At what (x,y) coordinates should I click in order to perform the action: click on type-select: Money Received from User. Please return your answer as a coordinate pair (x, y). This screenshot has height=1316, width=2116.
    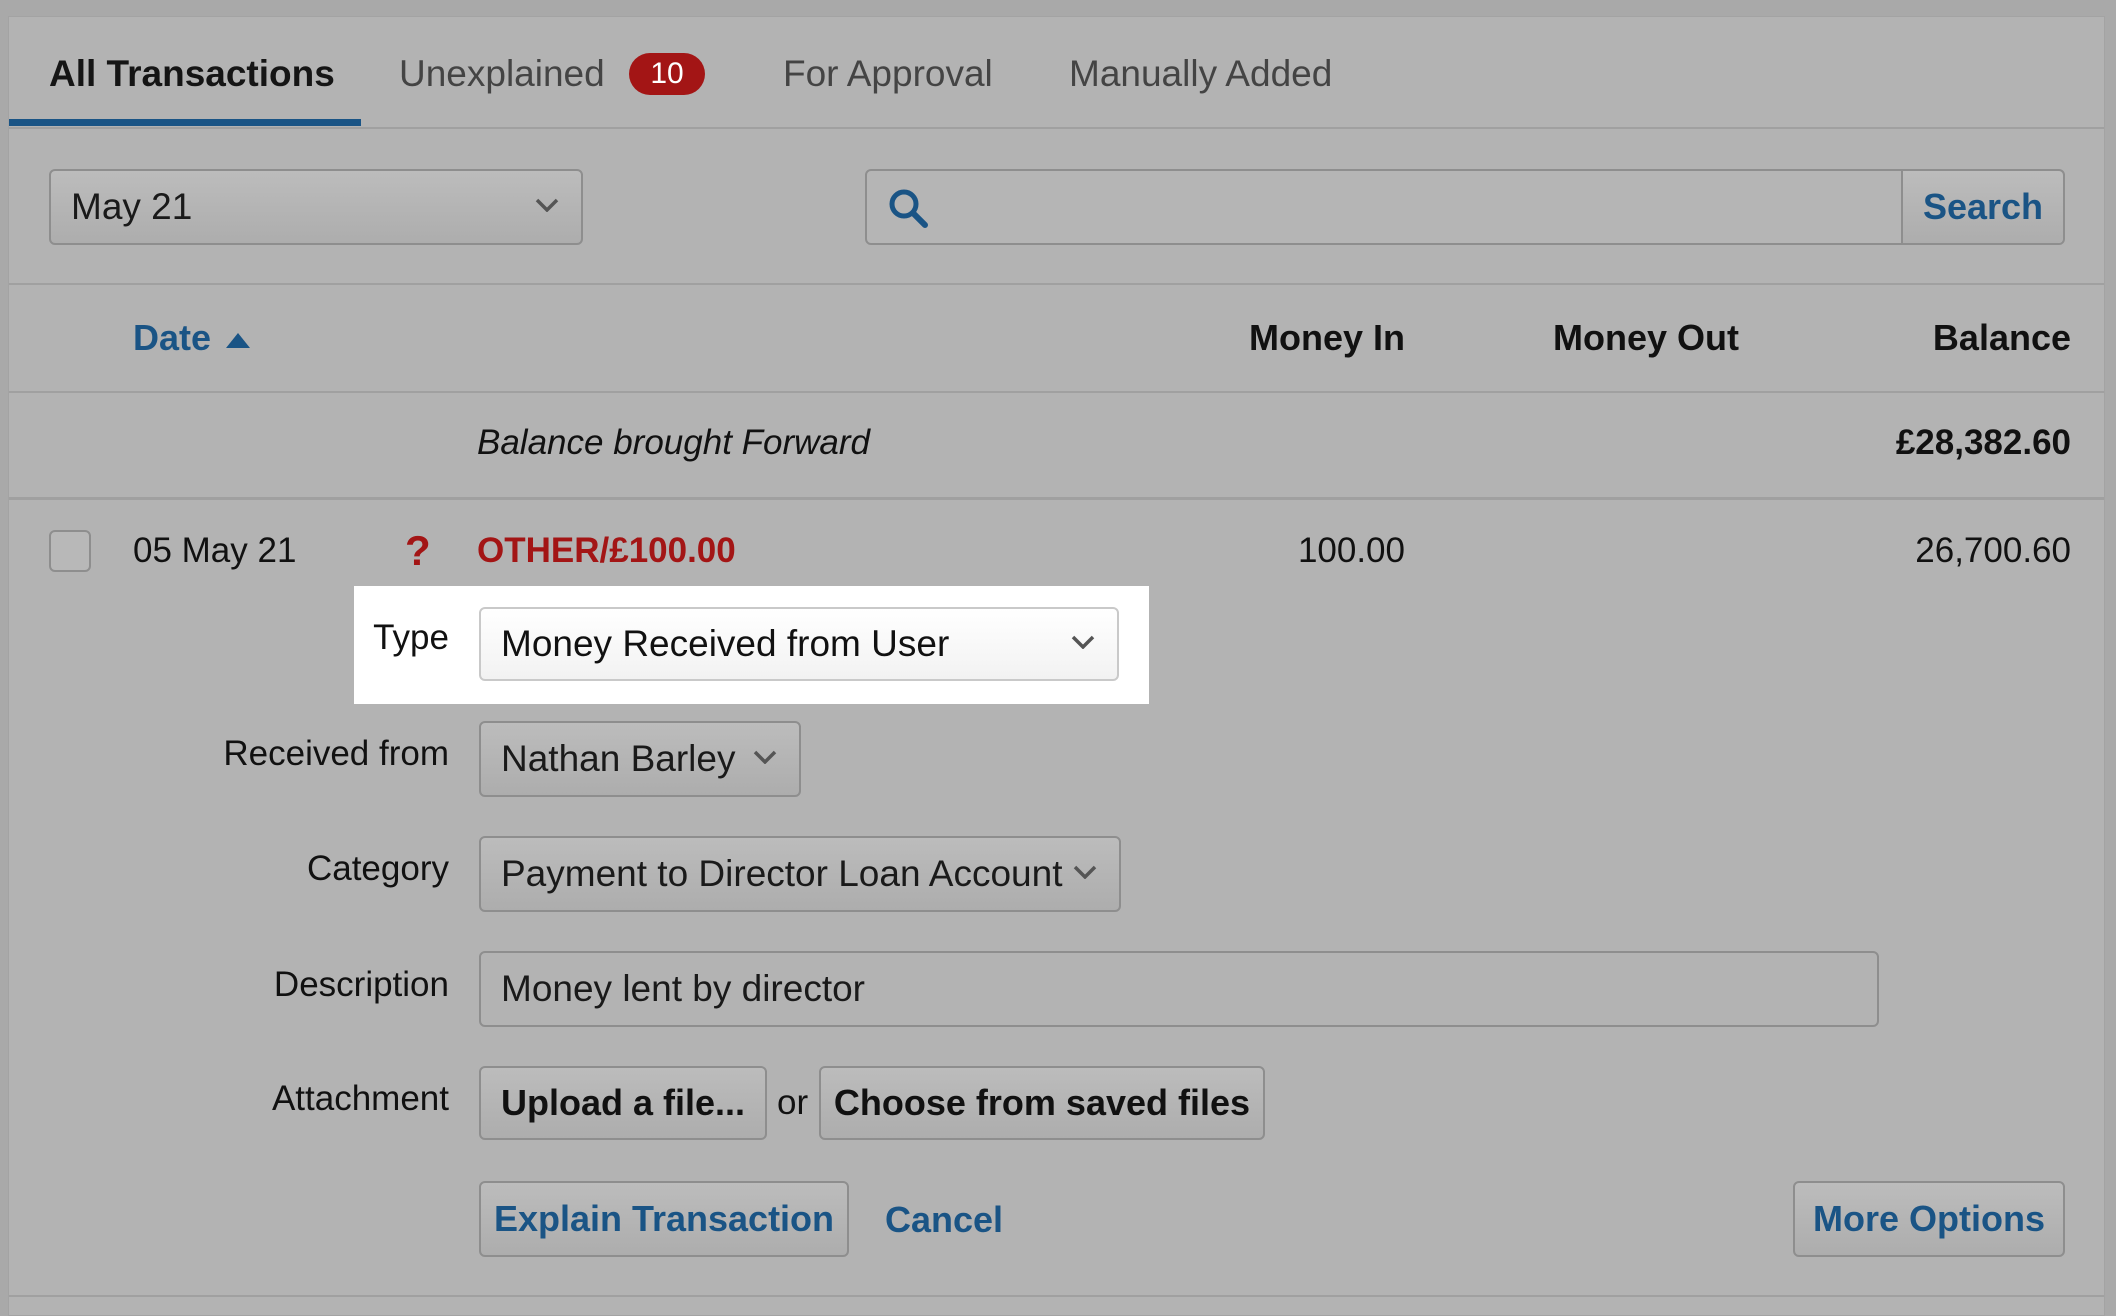
    Looking at the image, I should click on (799, 644).